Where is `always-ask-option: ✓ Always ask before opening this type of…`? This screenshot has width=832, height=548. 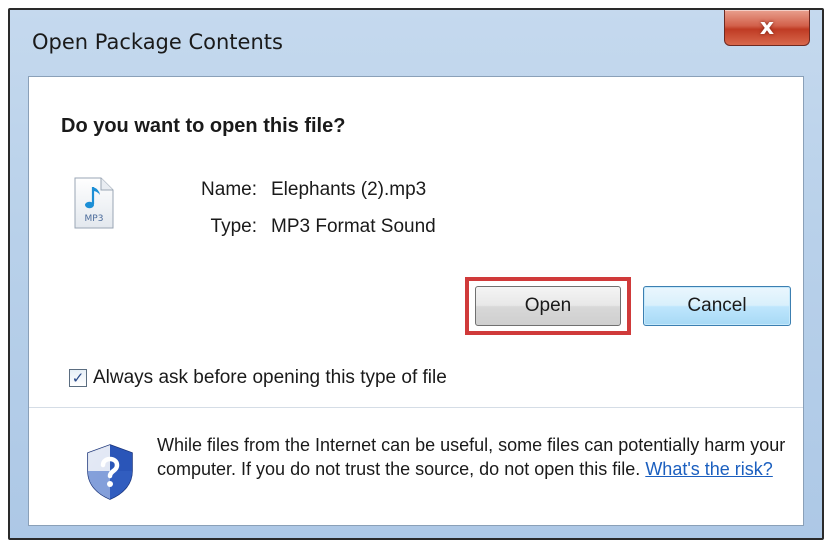
always-ask-option: ✓ Always ask before opening this type of… is located at coordinates (258, 378).